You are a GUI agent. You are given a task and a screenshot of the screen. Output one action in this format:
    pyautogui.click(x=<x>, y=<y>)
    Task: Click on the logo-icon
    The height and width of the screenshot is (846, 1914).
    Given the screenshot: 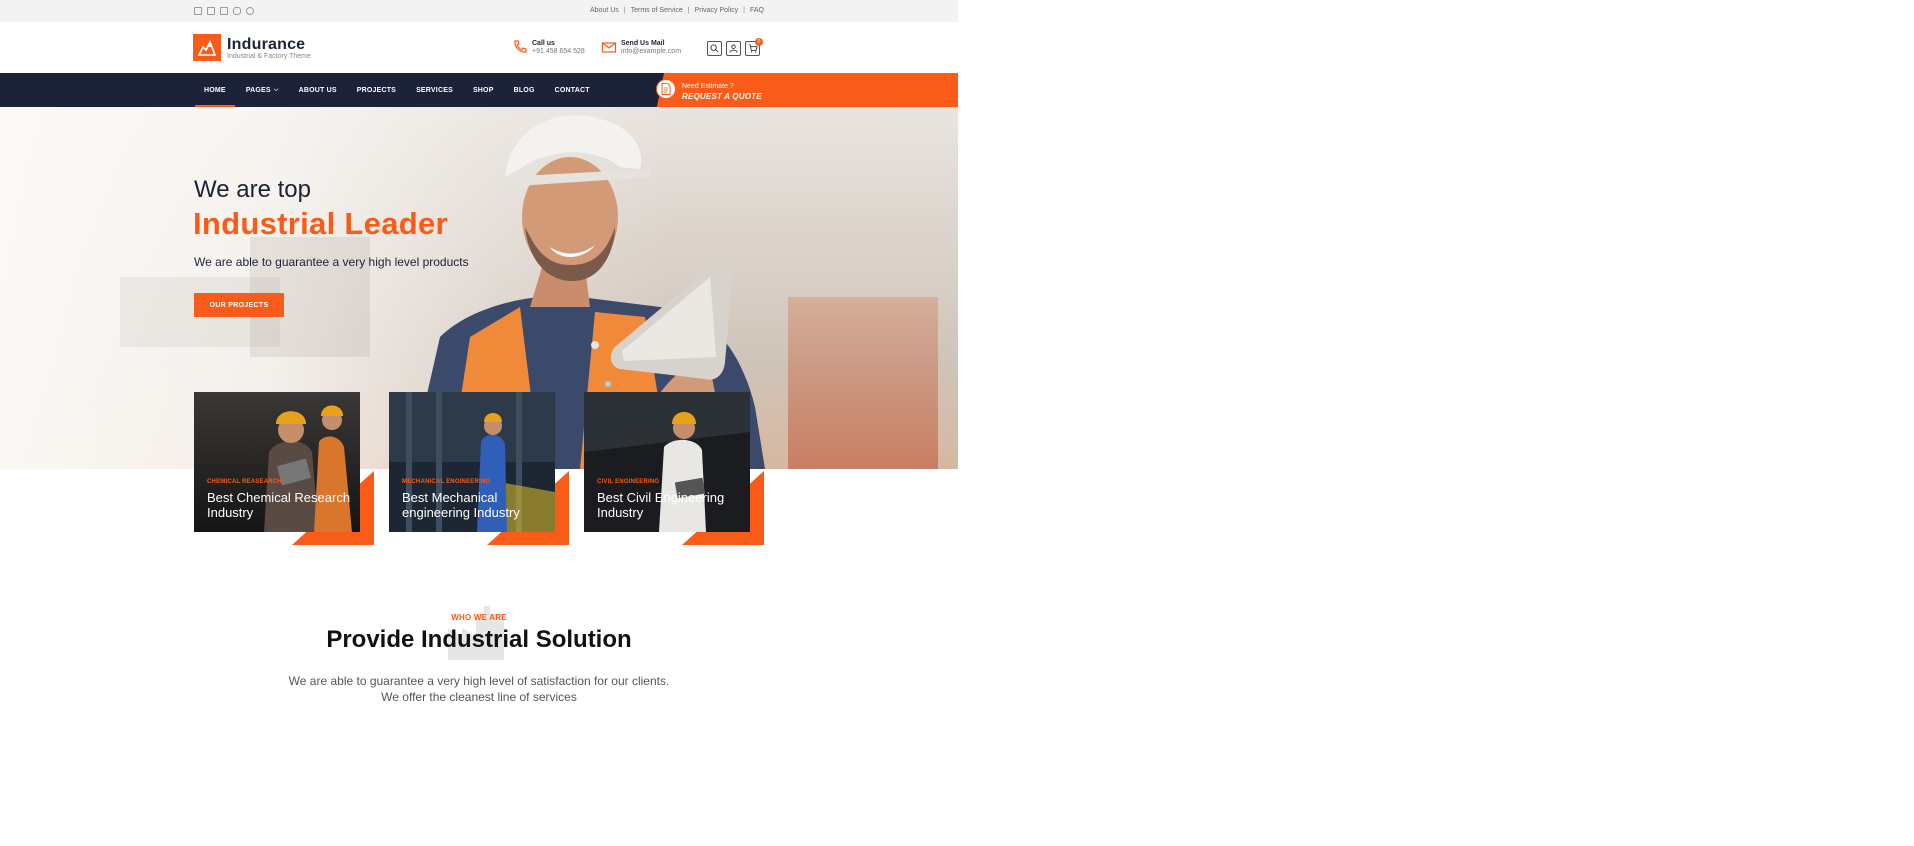 What is the action you would take?
    pyautogui.click(x=207, y=47)
    